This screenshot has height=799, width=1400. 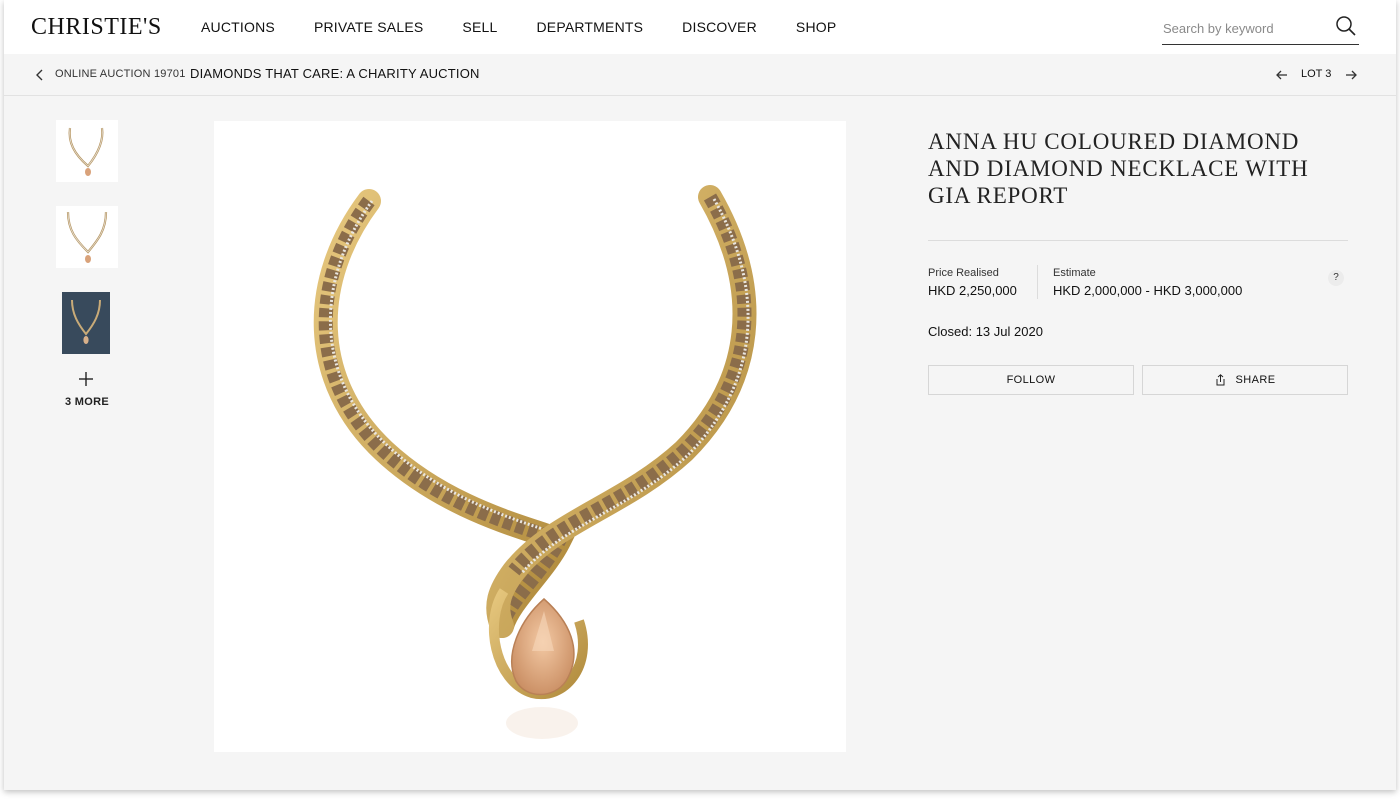 I want to click on nav-private-sales: PRIVATE SALES, so click(x=368, y=27).